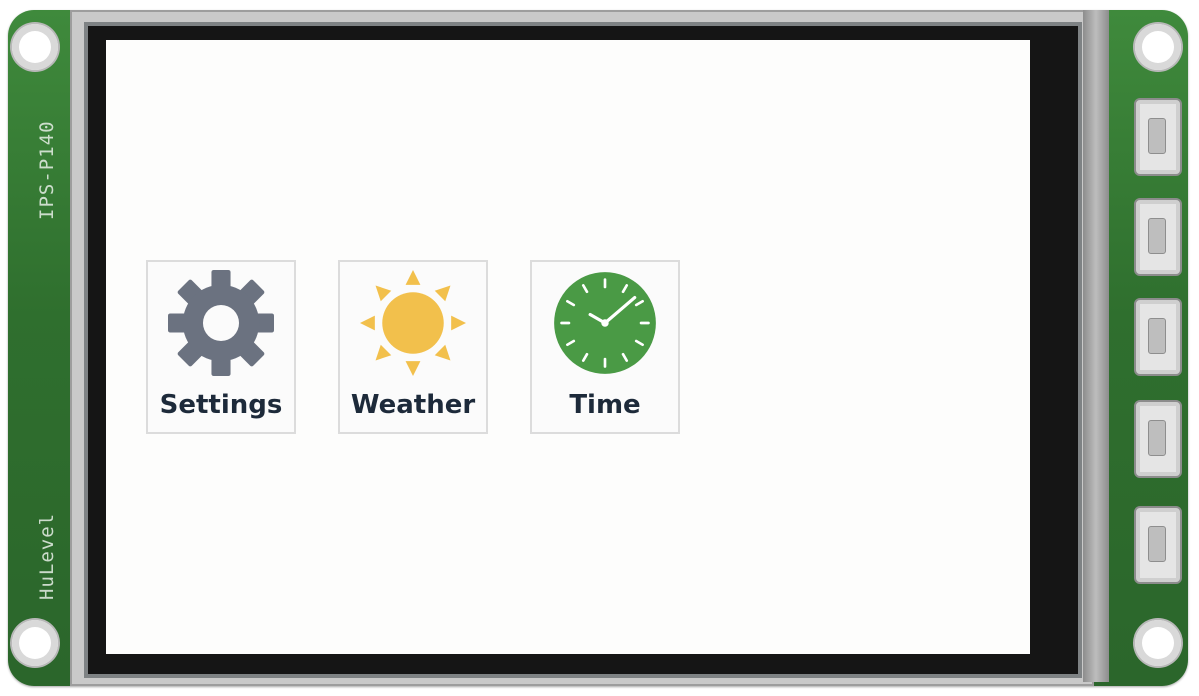 This screenshot has height=696, width=1199. I want to click on board-silk-brand: HuLevel, so click(47, 556).